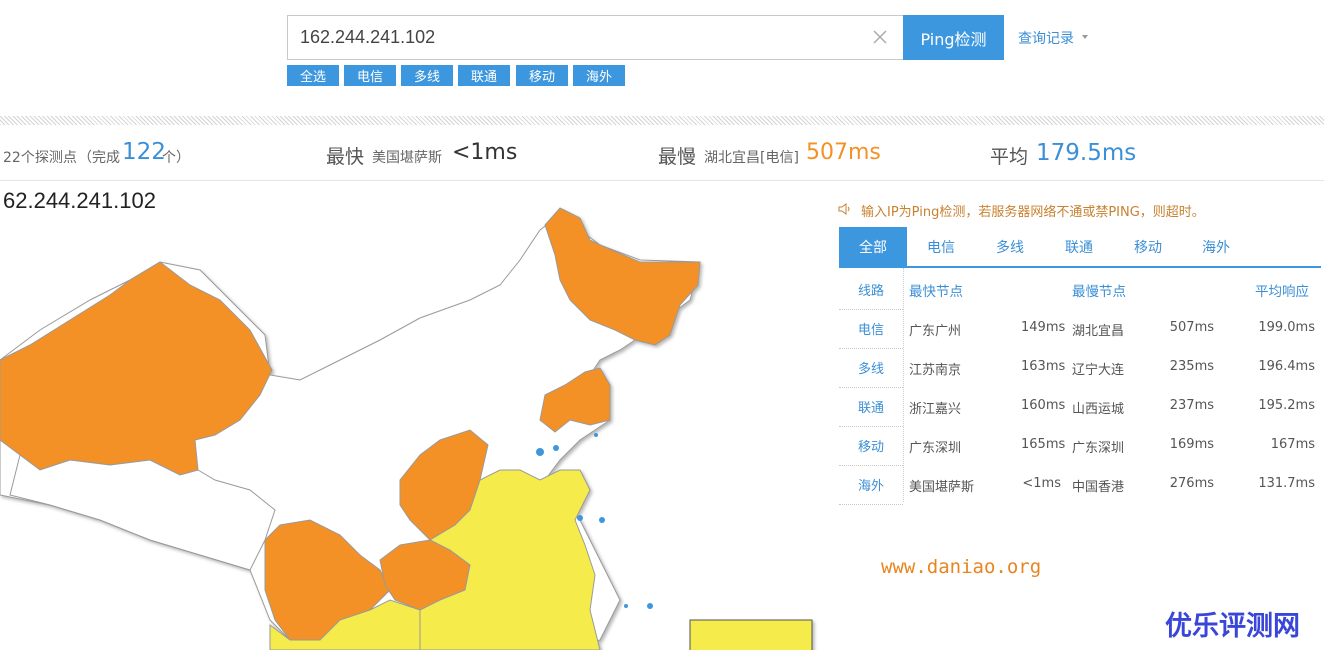 The image size is (1324, 650). Describe the element at coordinates (1046, 38) in the screenshot. I see `history-link: 查询记录` at that location.